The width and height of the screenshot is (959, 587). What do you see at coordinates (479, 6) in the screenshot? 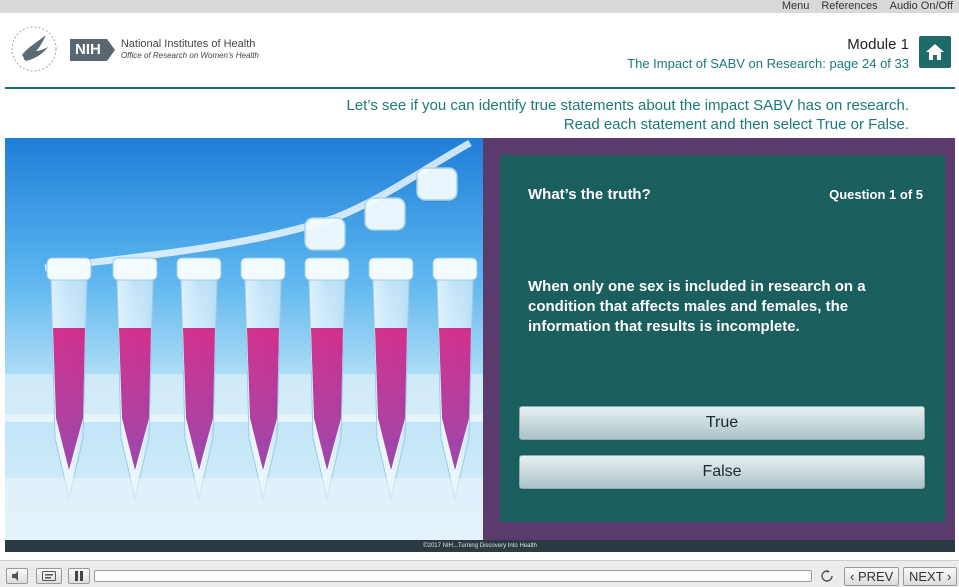
I see `top-utility-bar: Menu References Audio On/Off` at bounding box center [479, 6].